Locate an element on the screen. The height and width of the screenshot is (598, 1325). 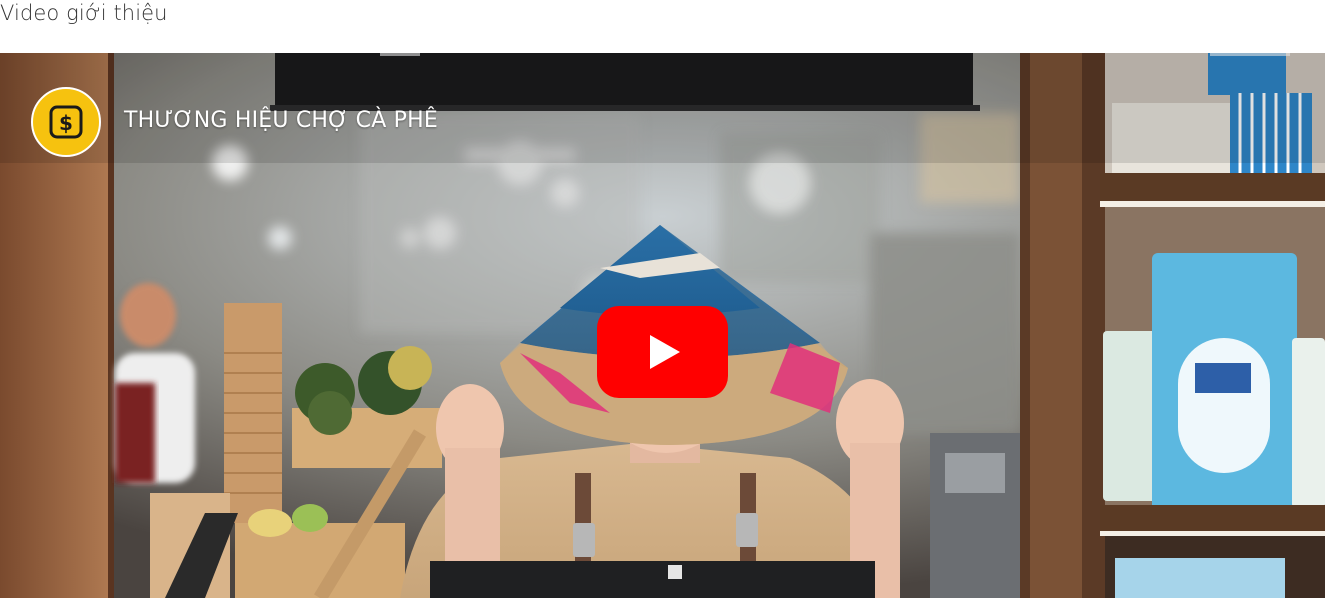
section-title: Video giới thiệu is located at coordinates (84, 13).